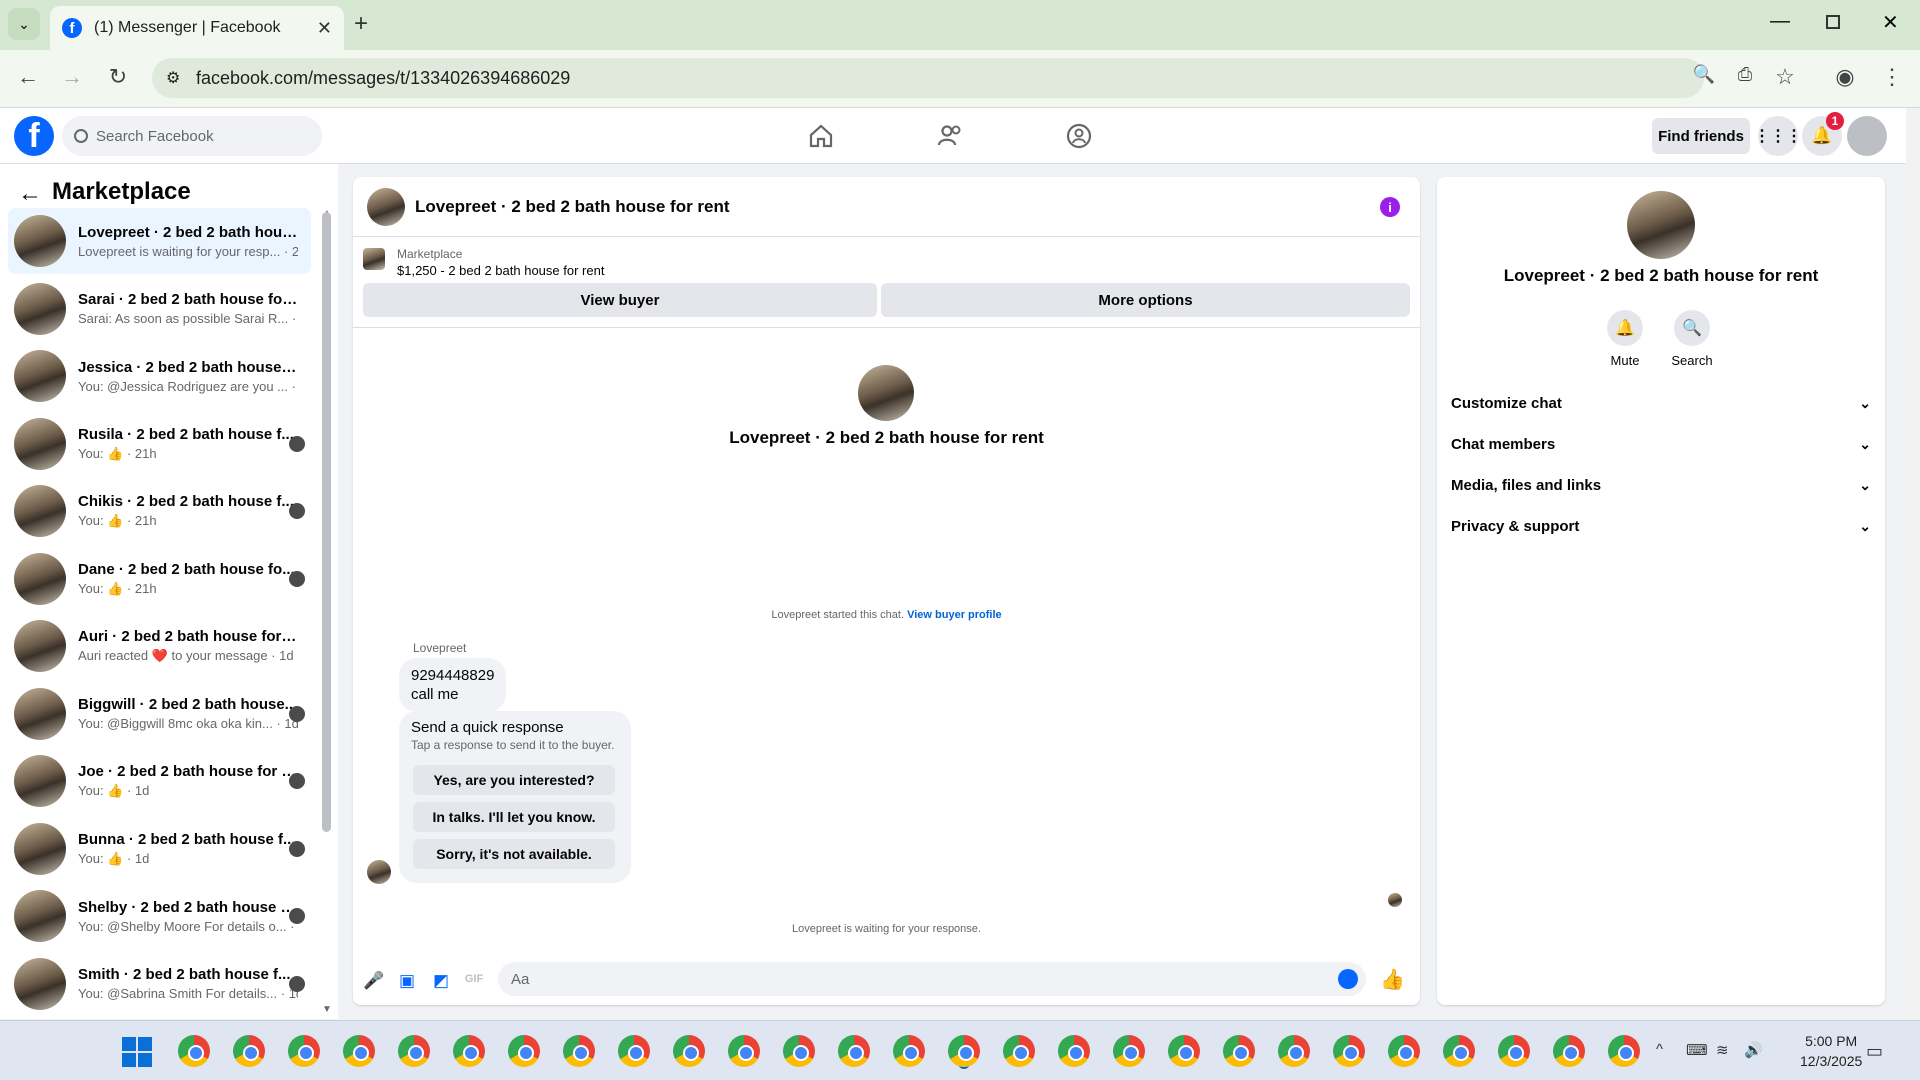 The image size is (1920, 1080). I want to click on taskbar-clock: 5:00 PM 12/3/2025, so click(1831, 1051).